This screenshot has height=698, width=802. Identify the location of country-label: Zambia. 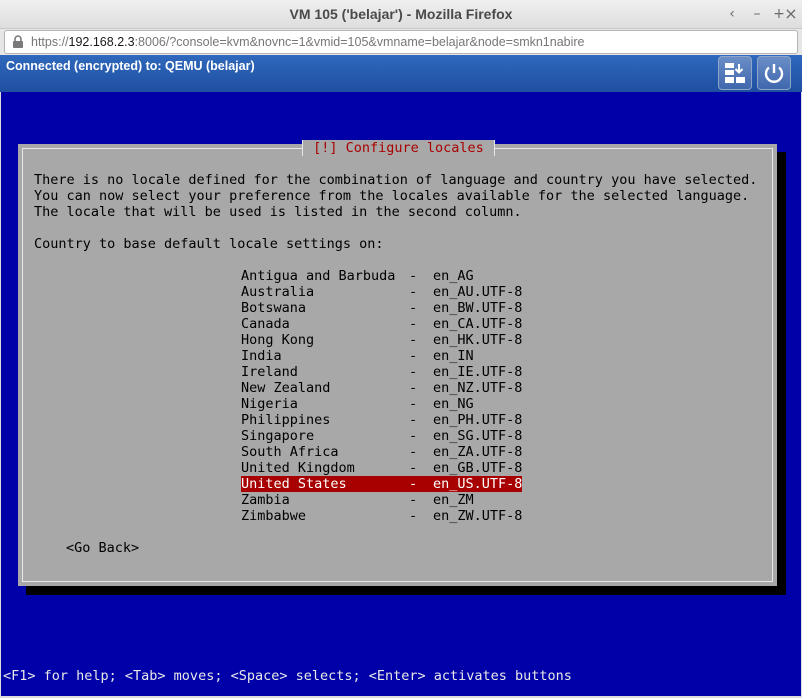
(265, 500).